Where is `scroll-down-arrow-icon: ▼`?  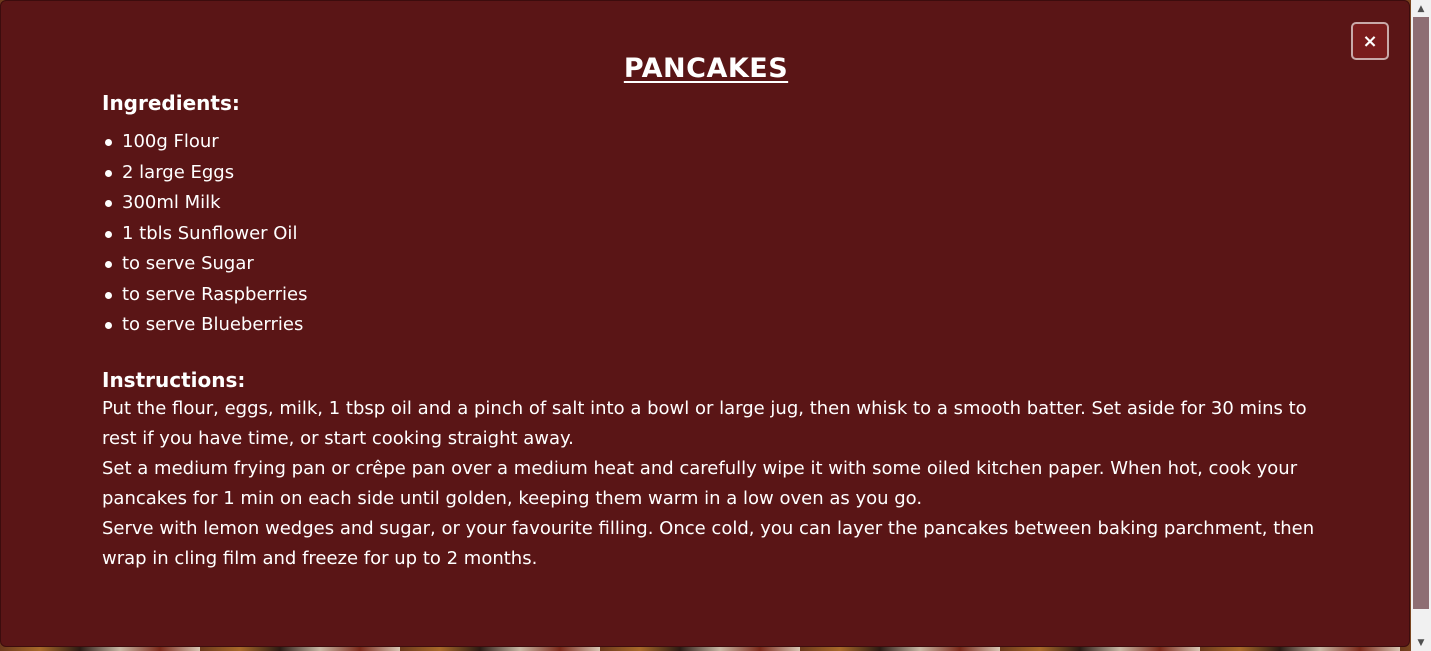 scroll-down-arrow-icon: ▼ is located at coordinates (1421, 642).